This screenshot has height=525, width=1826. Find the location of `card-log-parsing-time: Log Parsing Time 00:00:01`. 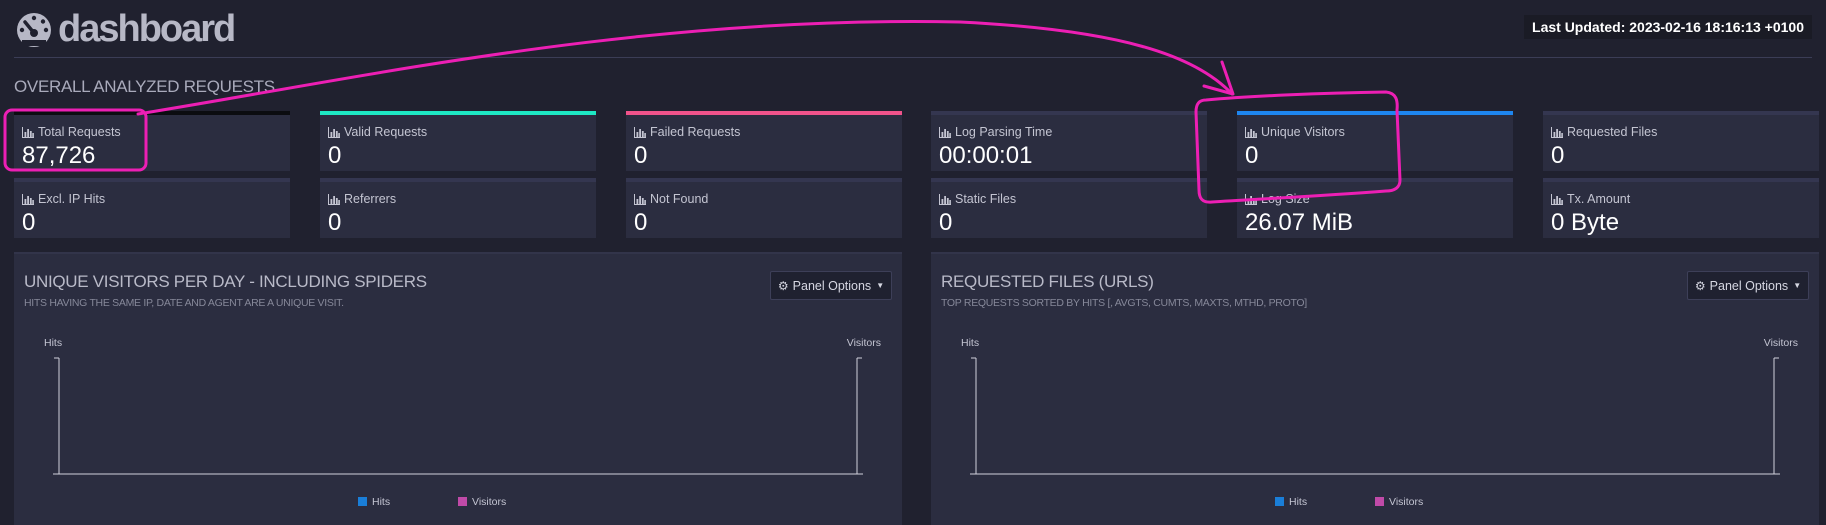

card-log-parsing-time: Log Parsing Time 00:00:01 is located at coordinates (1069, 141).